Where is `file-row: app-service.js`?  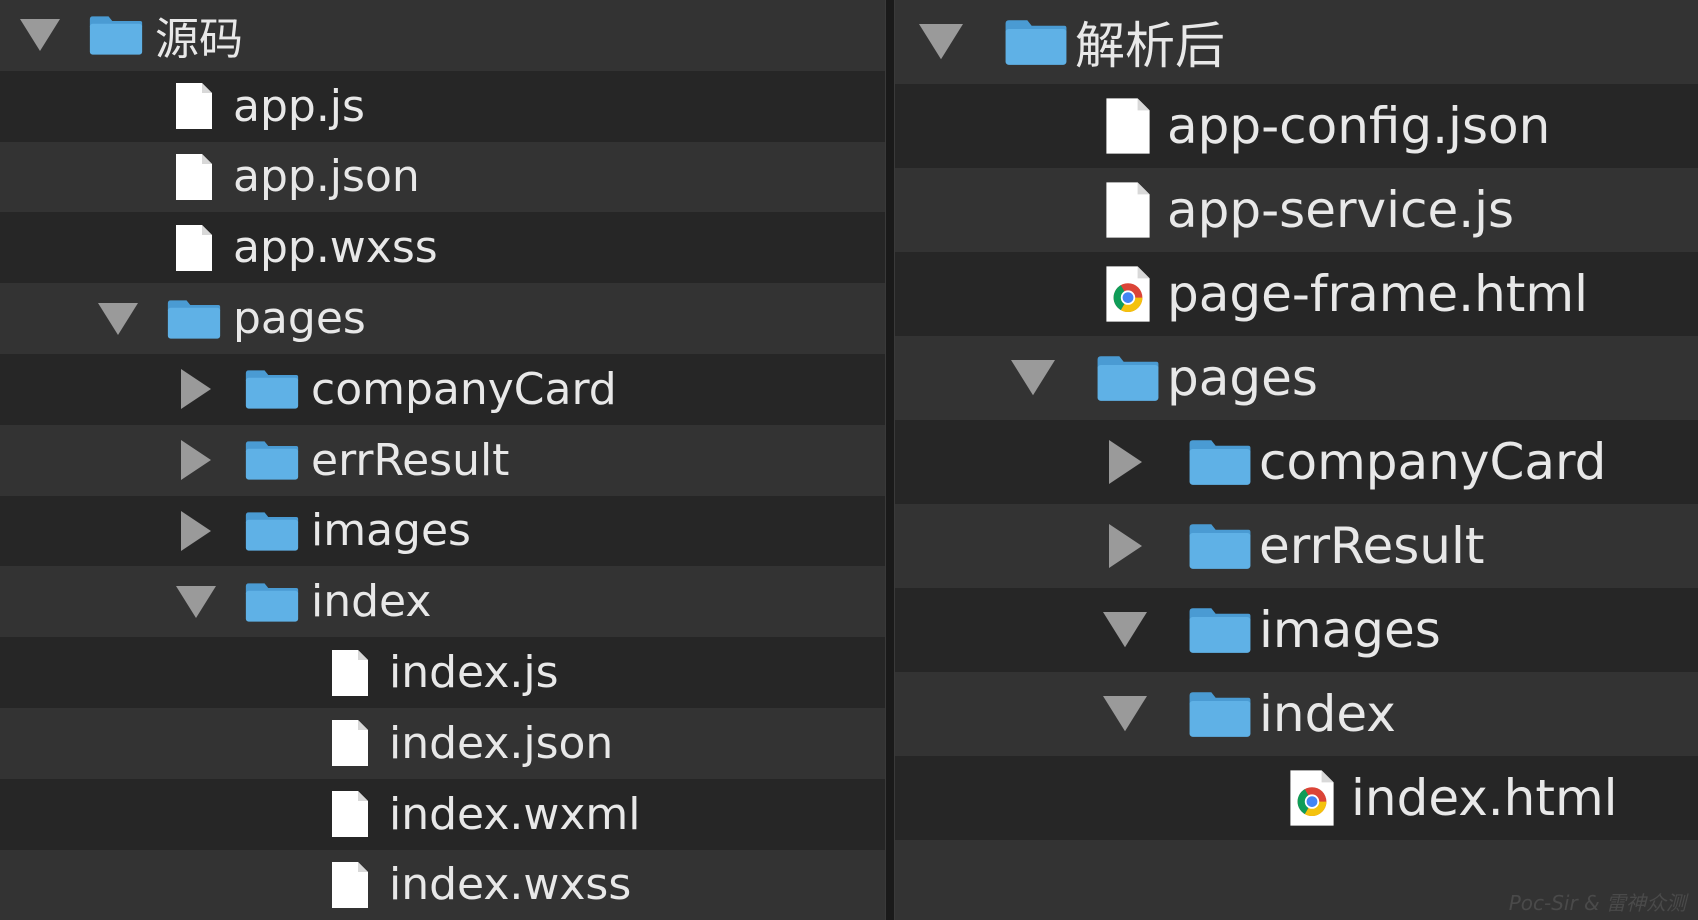
file-row: app-service.js is located at coordinates (1296, 210).